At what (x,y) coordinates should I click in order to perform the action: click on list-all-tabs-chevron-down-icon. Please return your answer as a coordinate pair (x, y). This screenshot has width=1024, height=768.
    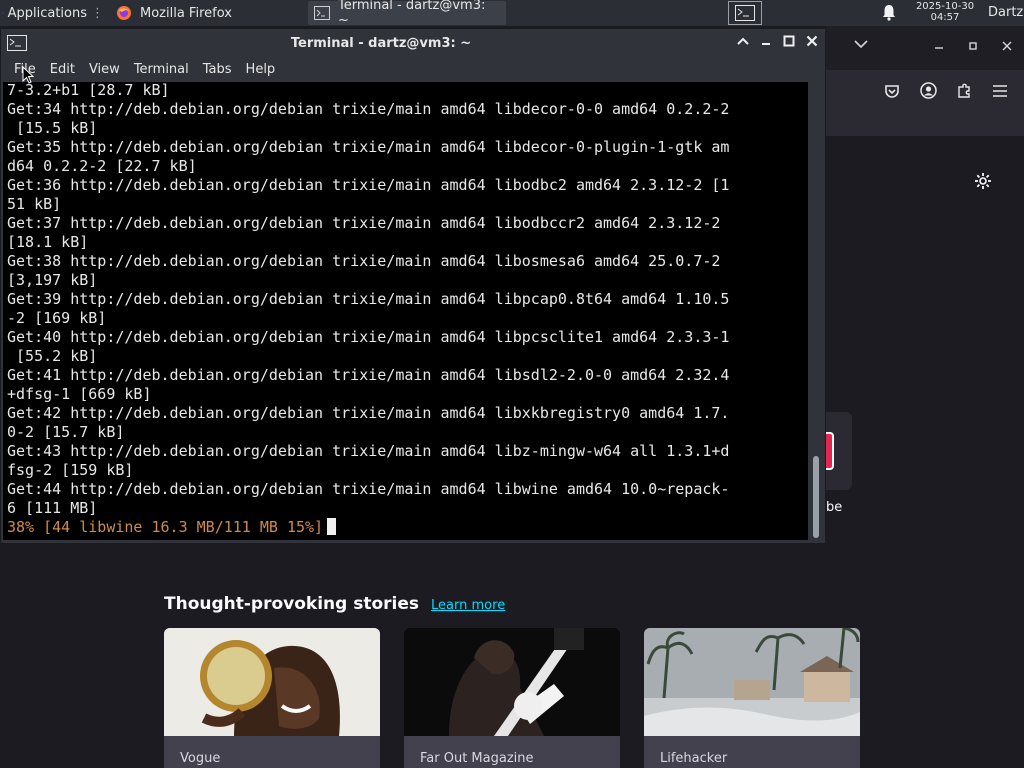
    Looking at the image, I should click on (861, 45).